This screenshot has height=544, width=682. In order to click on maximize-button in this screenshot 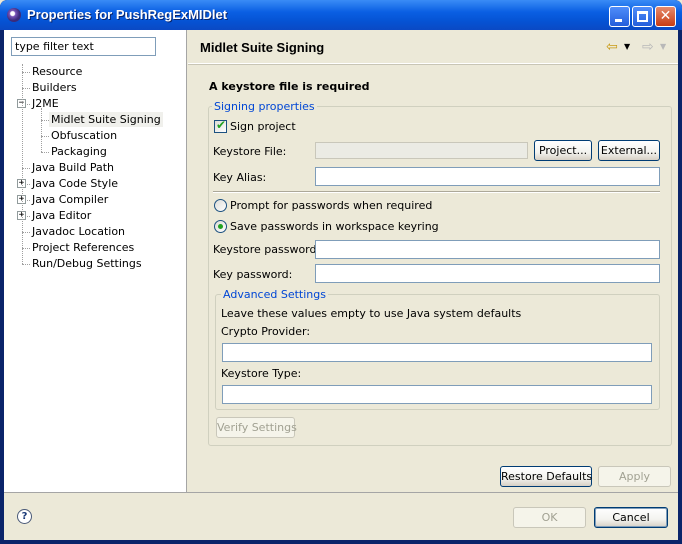, I will do `click(642, 16)`.